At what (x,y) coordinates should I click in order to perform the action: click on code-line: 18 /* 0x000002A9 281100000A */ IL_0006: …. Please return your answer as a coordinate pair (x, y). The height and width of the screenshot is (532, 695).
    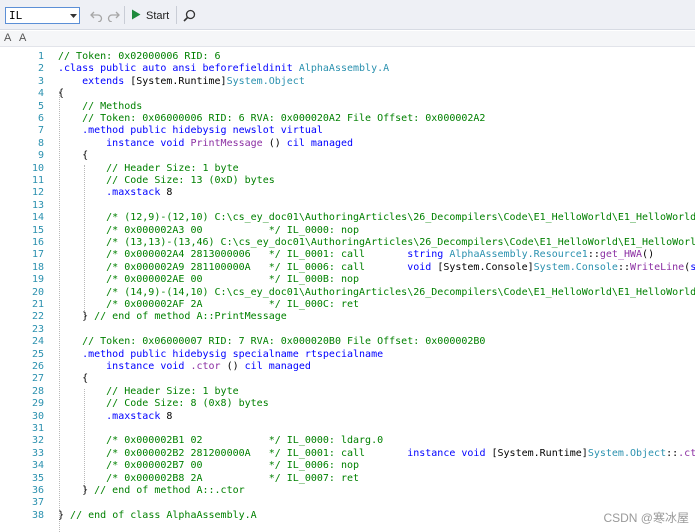
    Looking at the image, I should click on (347, 268).